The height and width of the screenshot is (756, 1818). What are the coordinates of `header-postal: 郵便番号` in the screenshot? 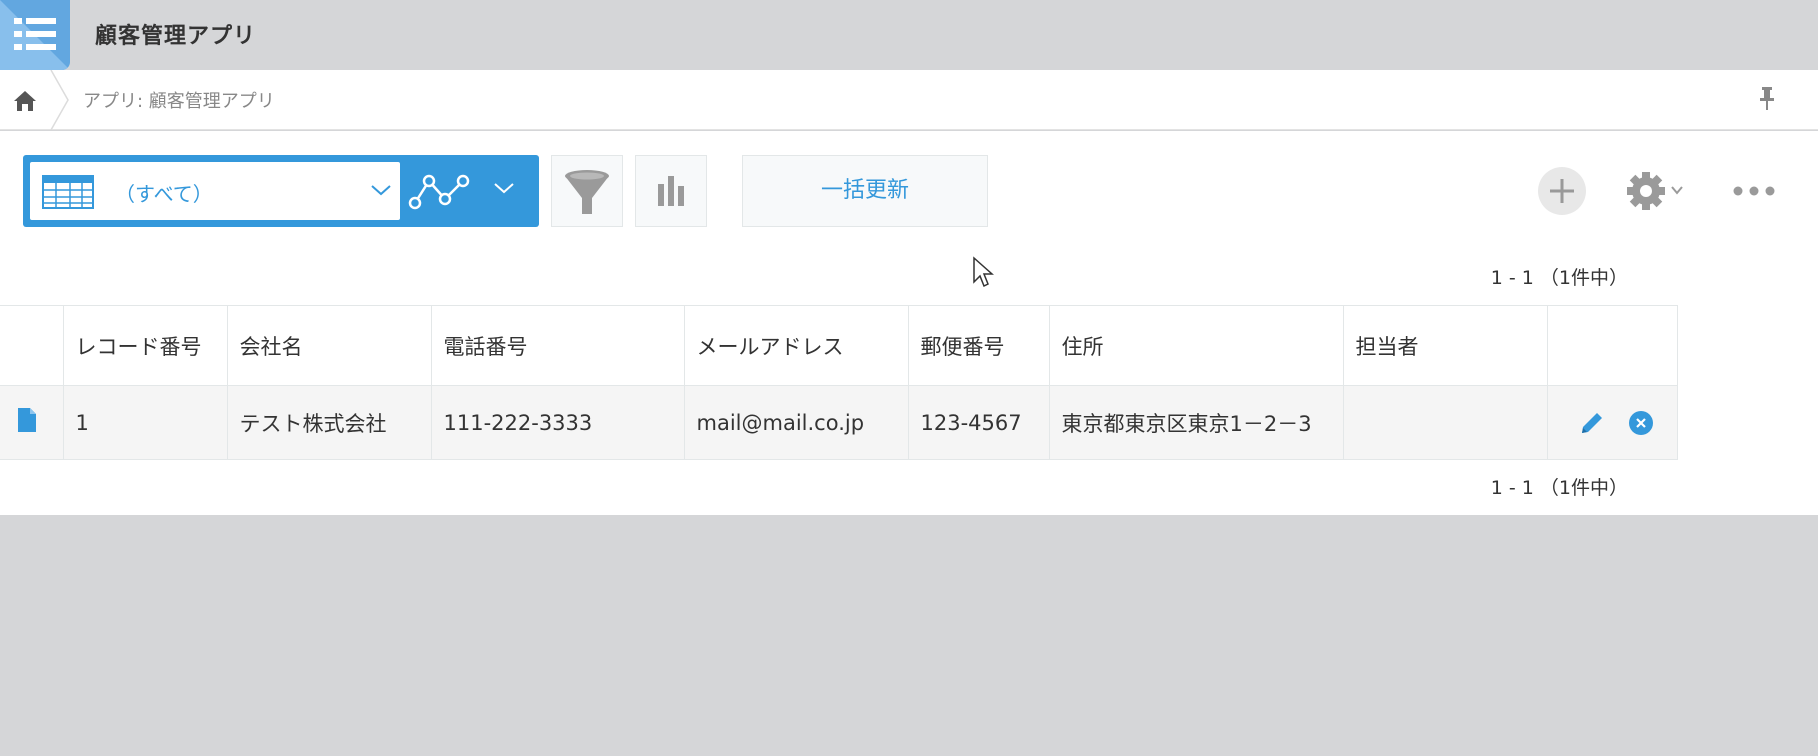 It's located at (979, 345).